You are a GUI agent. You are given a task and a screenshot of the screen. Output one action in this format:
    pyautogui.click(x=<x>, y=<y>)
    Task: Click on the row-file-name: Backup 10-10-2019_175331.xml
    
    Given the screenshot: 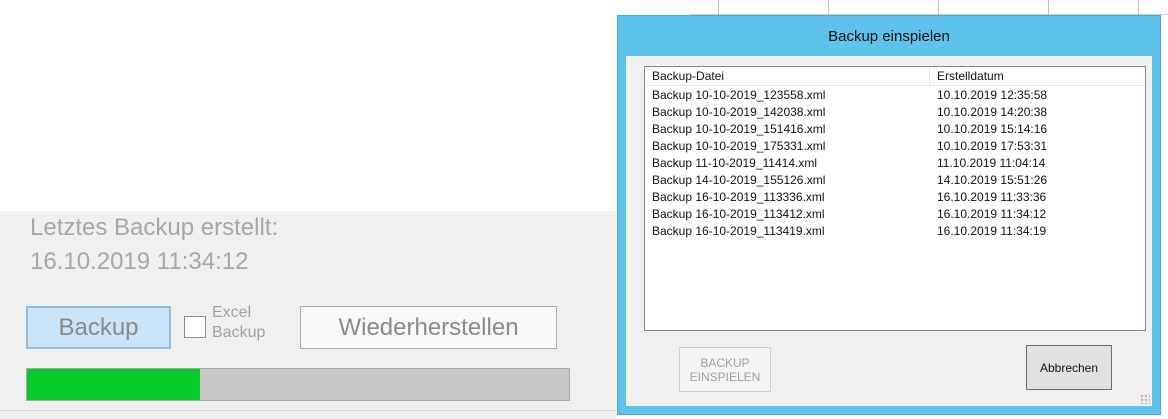 What is the action you would take?
    pyautogui.click(x=739, y=145)
    